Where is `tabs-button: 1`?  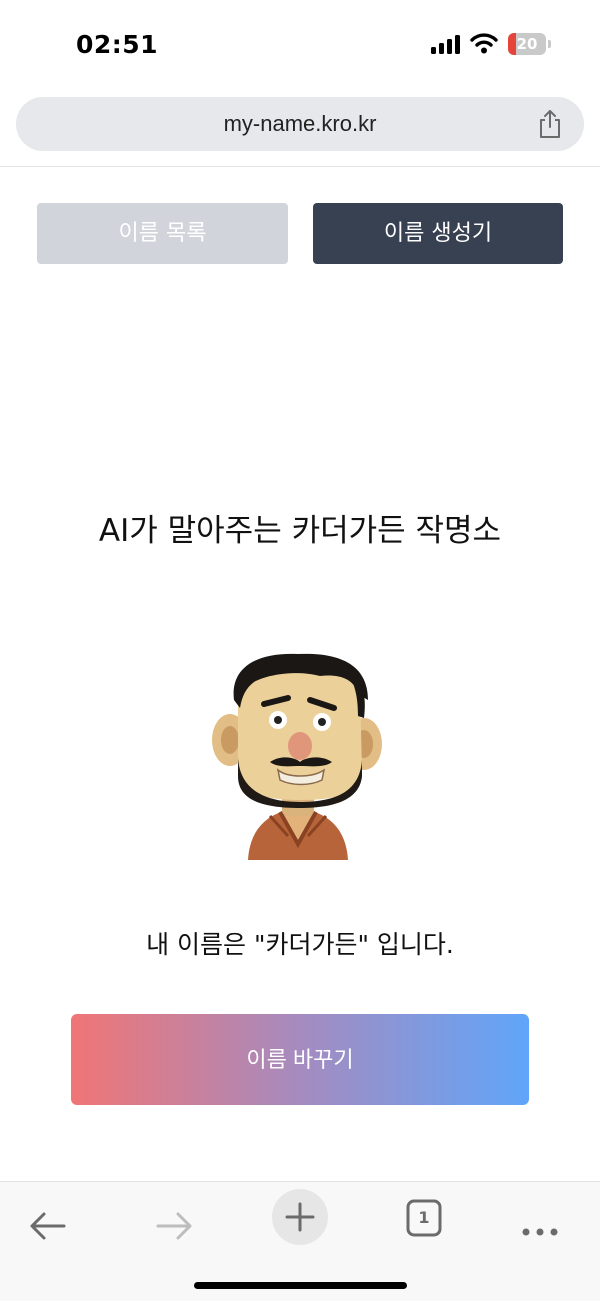
tabs-button: 1 is located at coordinates (424, 1218).